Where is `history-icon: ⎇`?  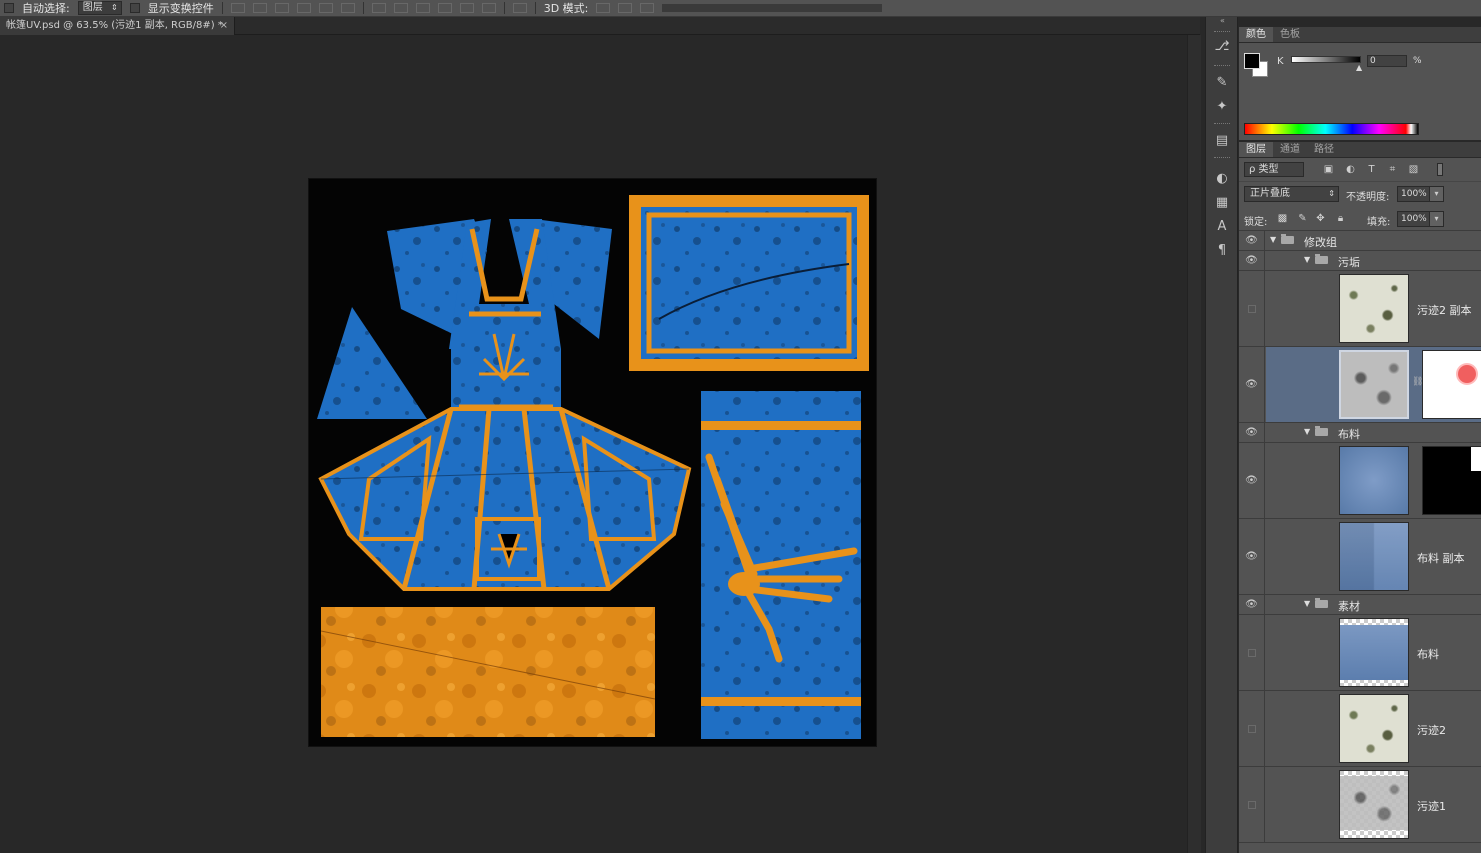
history-icon: ⎇ is located at coordinates (1222, 47).